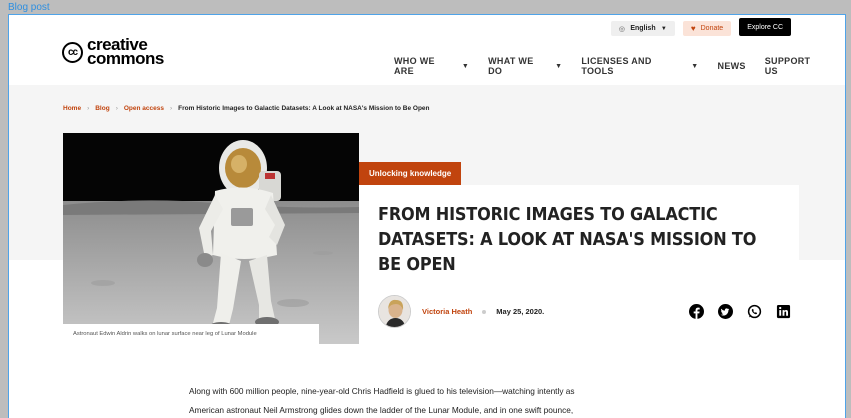 This screenshot has height=418, width=851. What do you see at coordinates (787, 66) in the screenshot?
I see `nav-label: SUPPORT US` at bounding box center [787, 66].